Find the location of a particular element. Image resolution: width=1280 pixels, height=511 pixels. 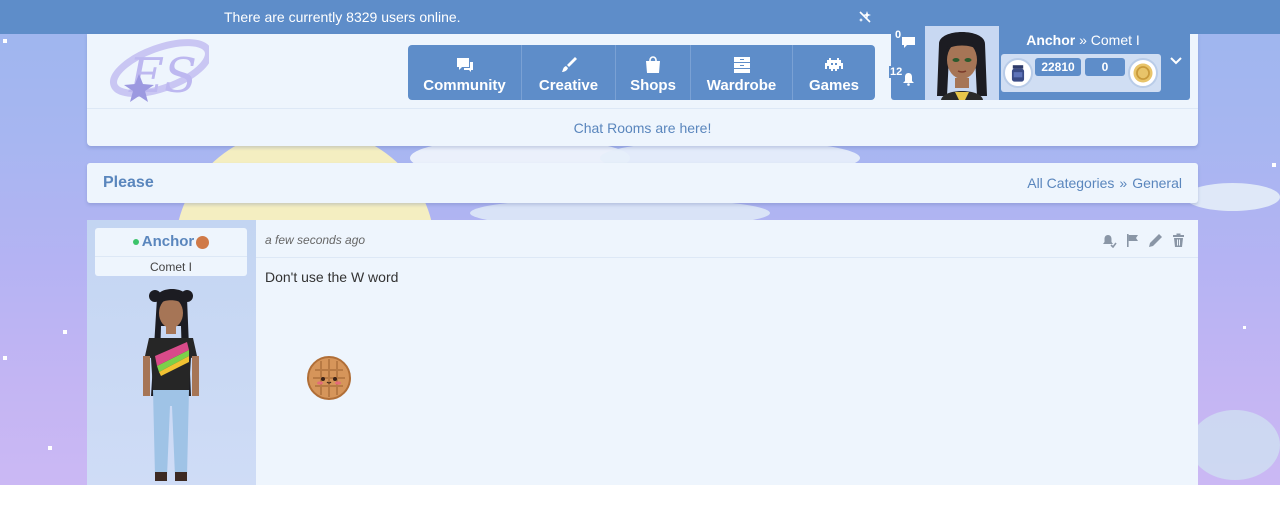

author-name-row: Anchor is located at coordinates (171, 241).